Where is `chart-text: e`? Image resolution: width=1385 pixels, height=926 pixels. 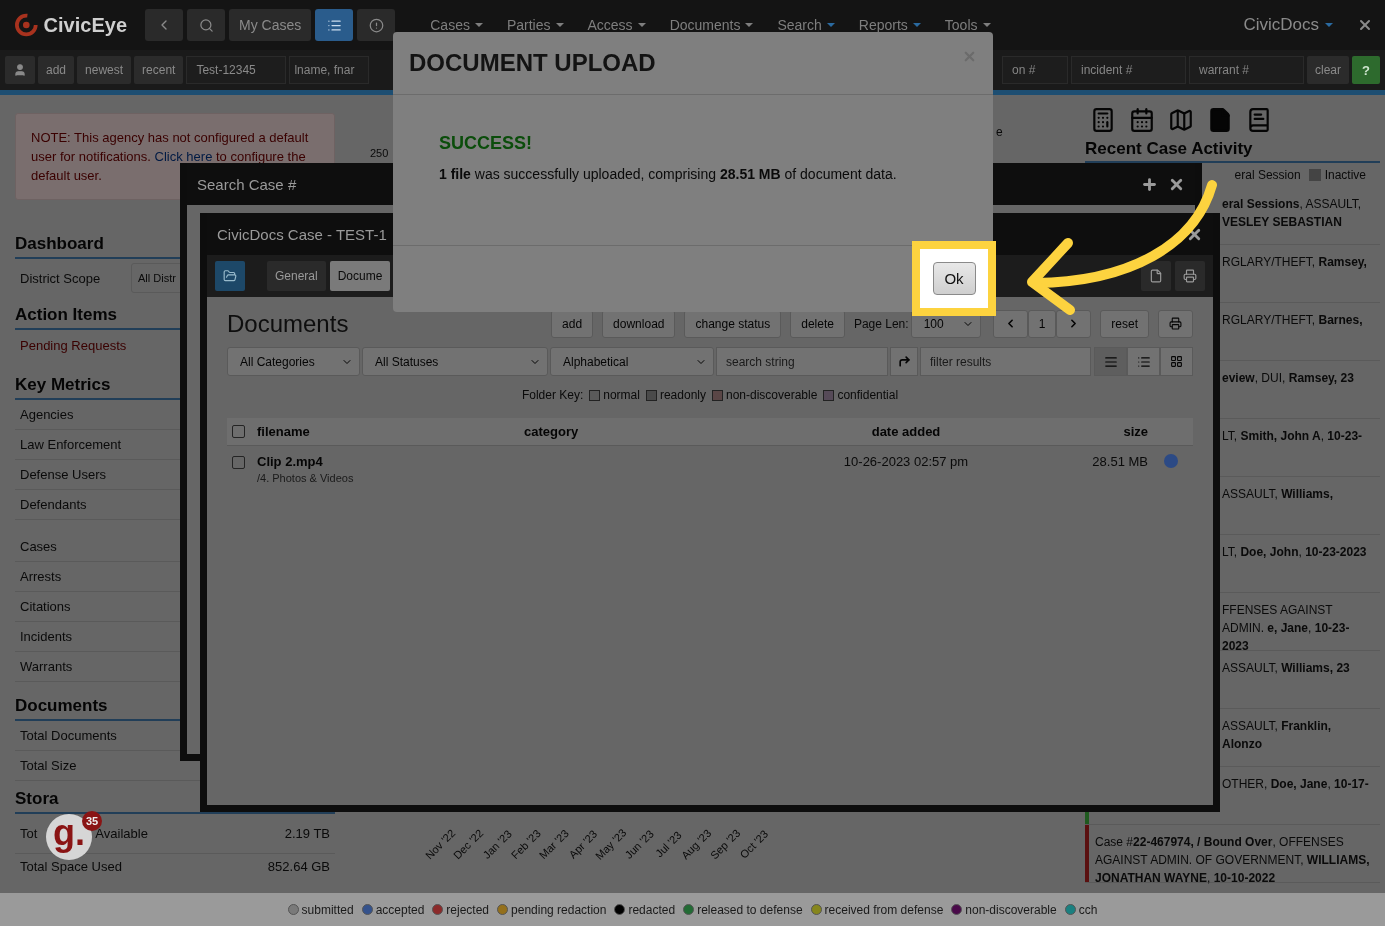 chart-text: e is located at coordinates (999, 132).